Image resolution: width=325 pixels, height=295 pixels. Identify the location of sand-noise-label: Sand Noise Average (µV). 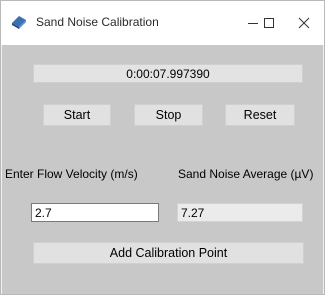
(246, 174).